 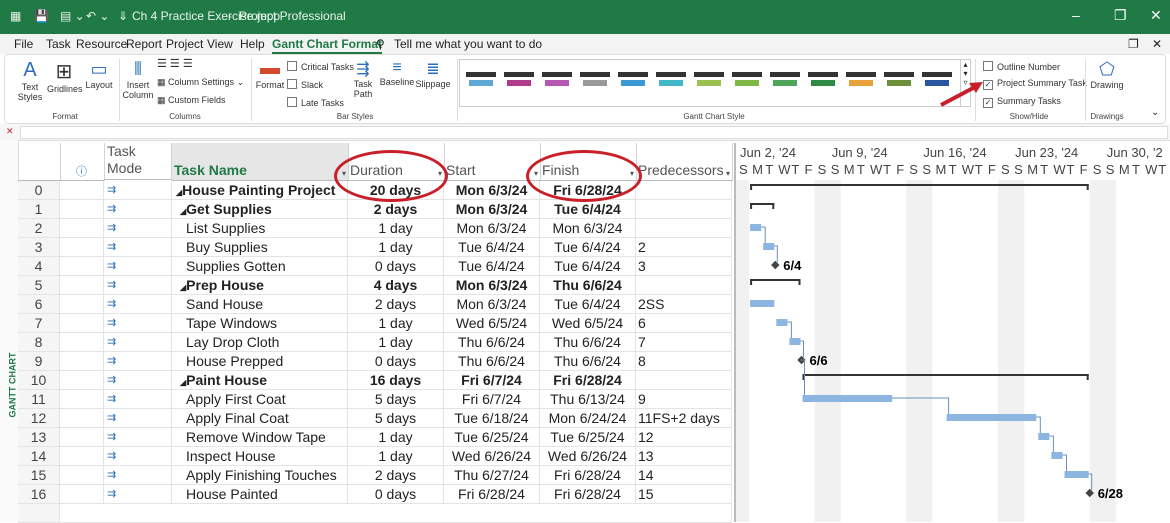 I want to click on finish-cell: Wed 6/5/24, so click(x=588, y=323).